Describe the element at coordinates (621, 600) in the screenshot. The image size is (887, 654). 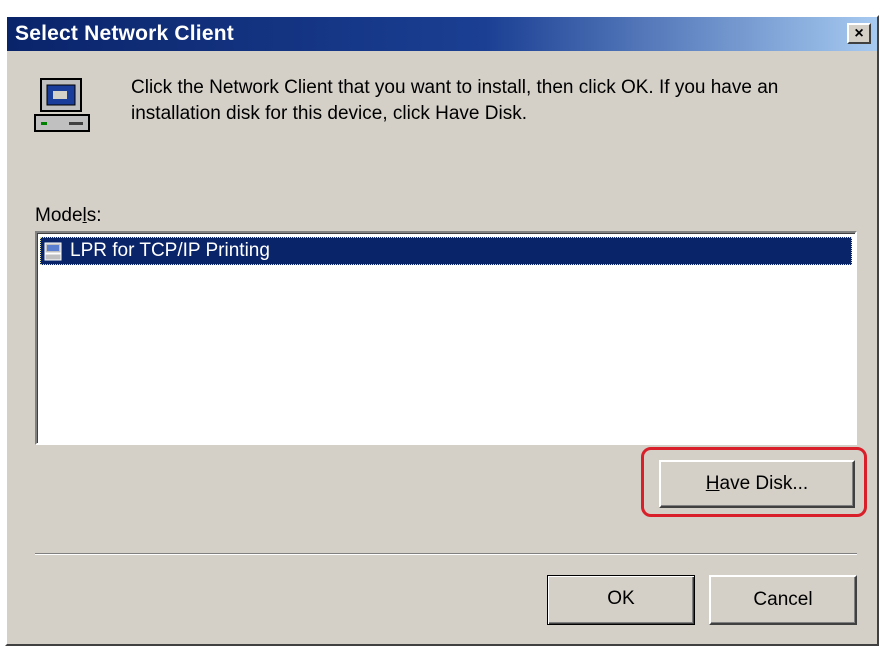
I see `ok-button: OK` at that location.